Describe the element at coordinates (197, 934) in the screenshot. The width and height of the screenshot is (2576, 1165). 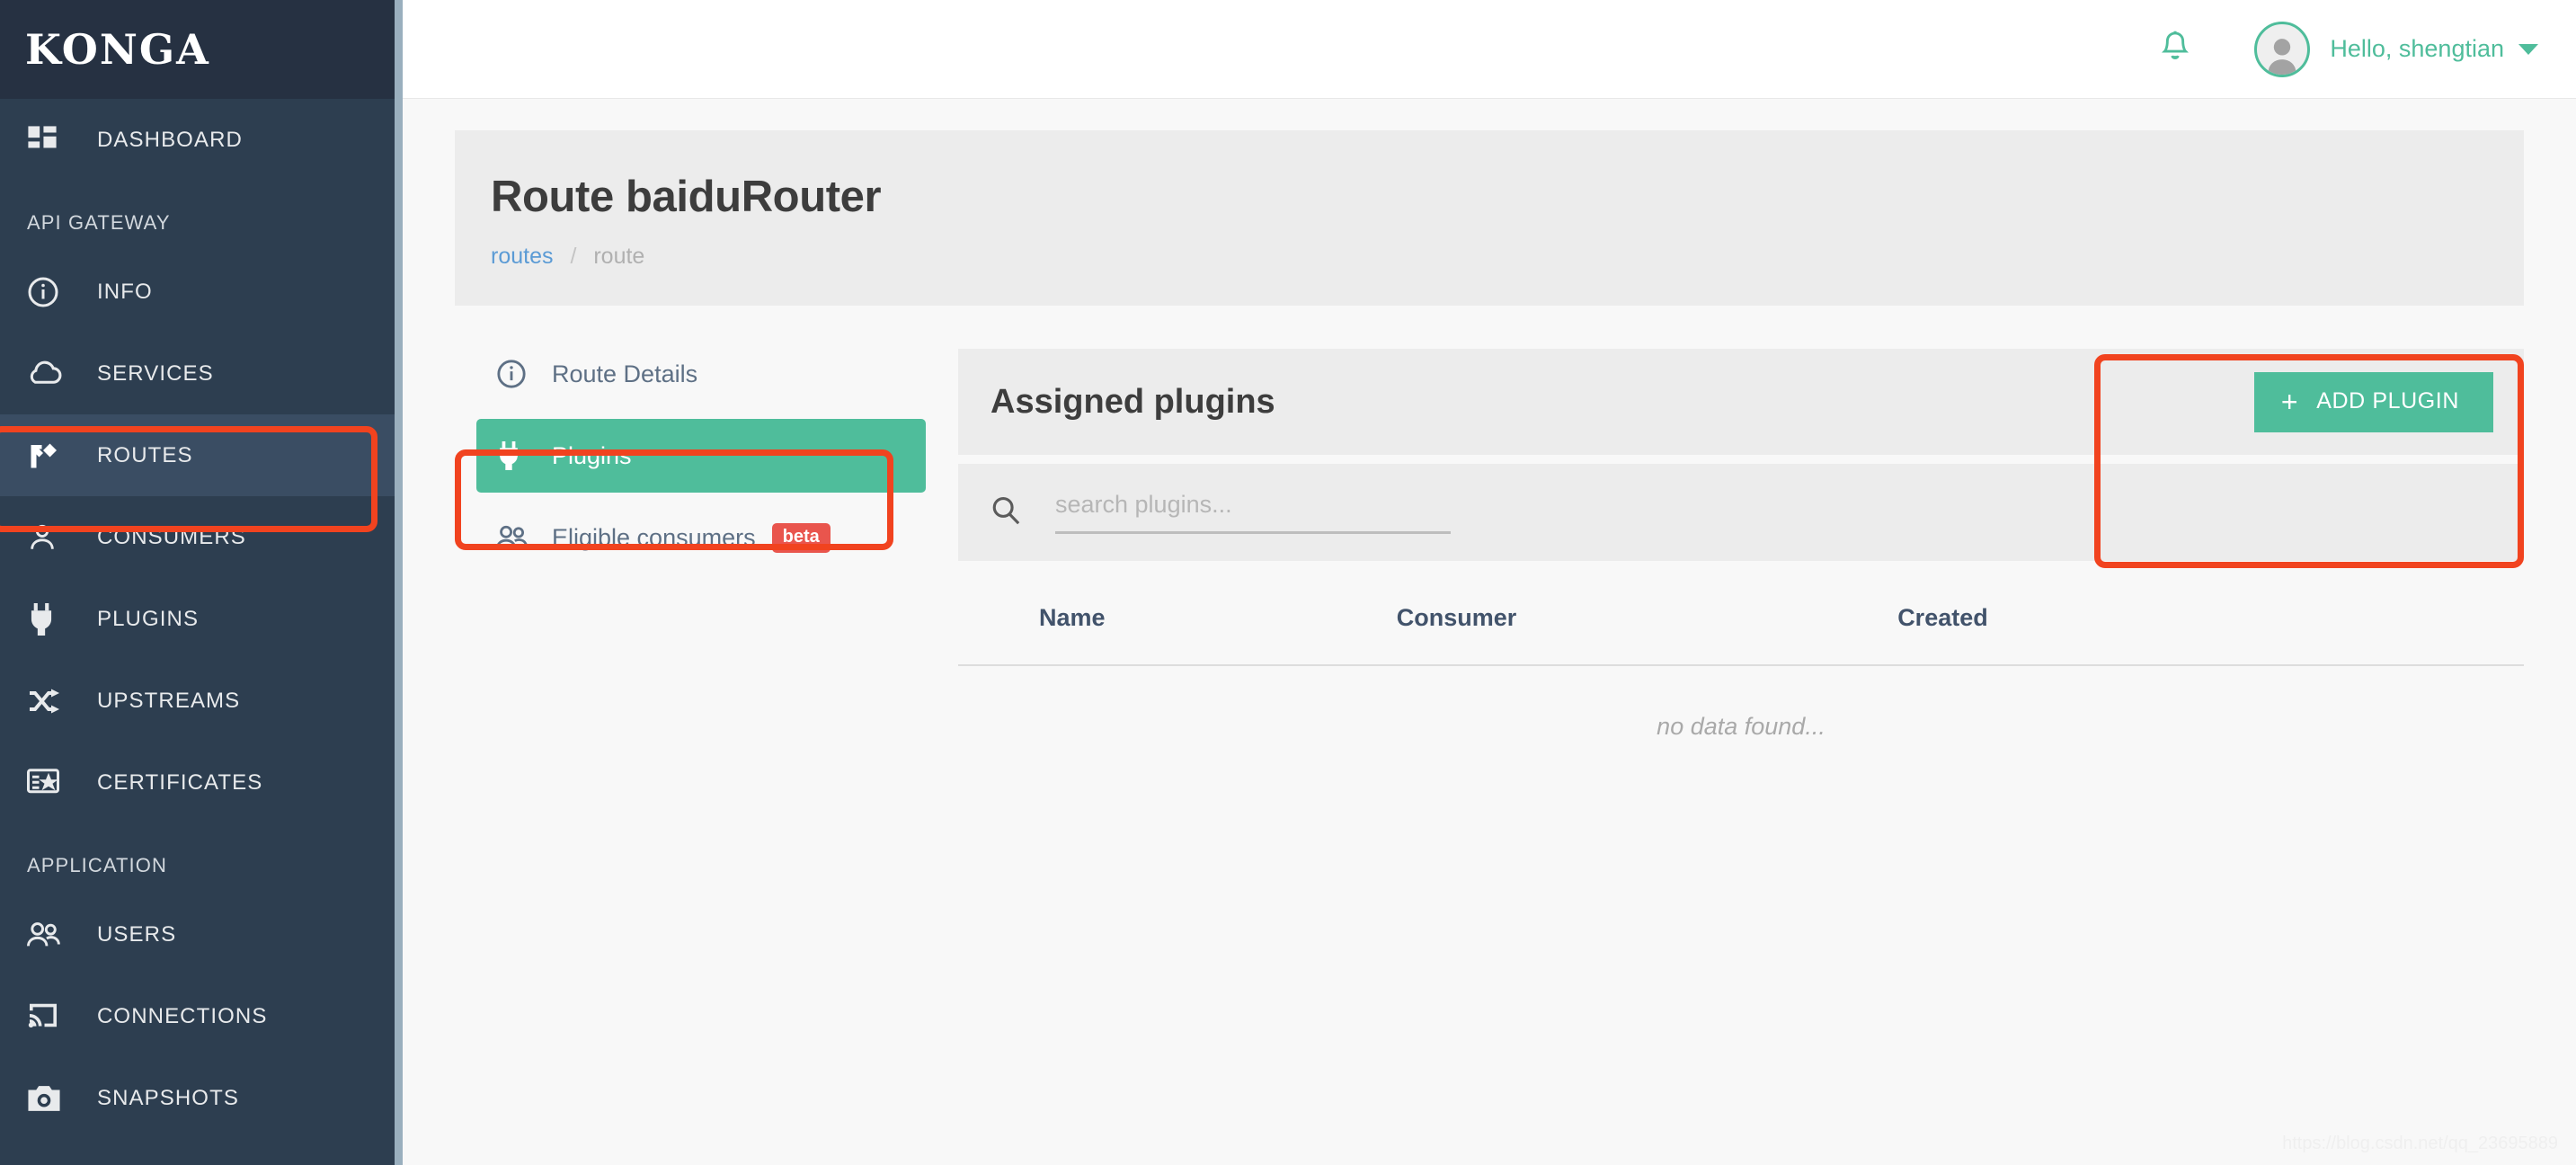
I see `sidebar-item-users: USERS` at that location.